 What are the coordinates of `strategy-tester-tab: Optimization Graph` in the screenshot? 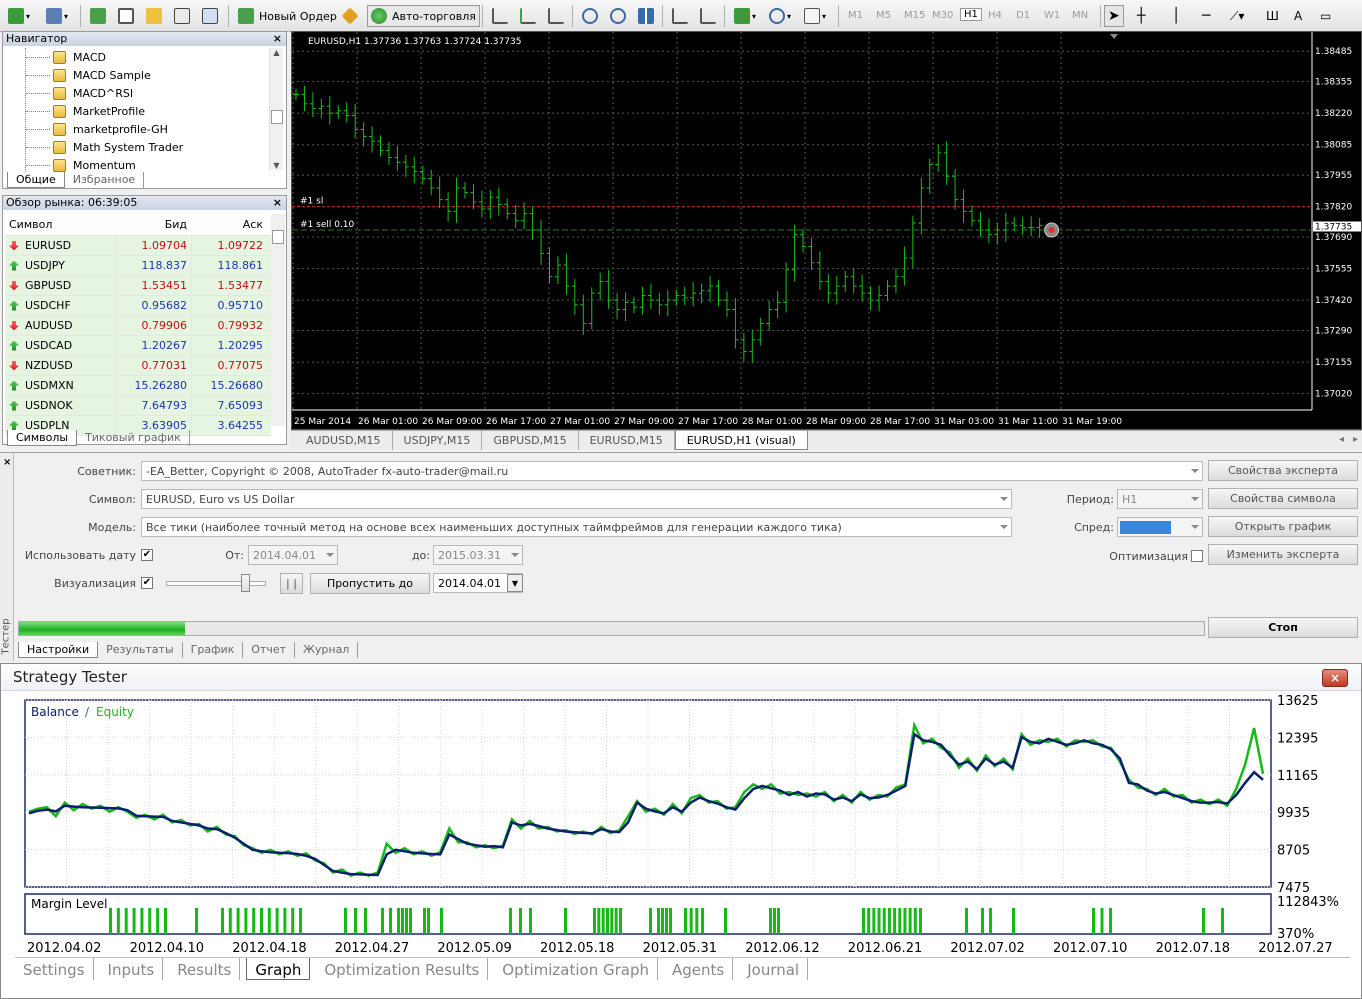 It's located at (576, 969).